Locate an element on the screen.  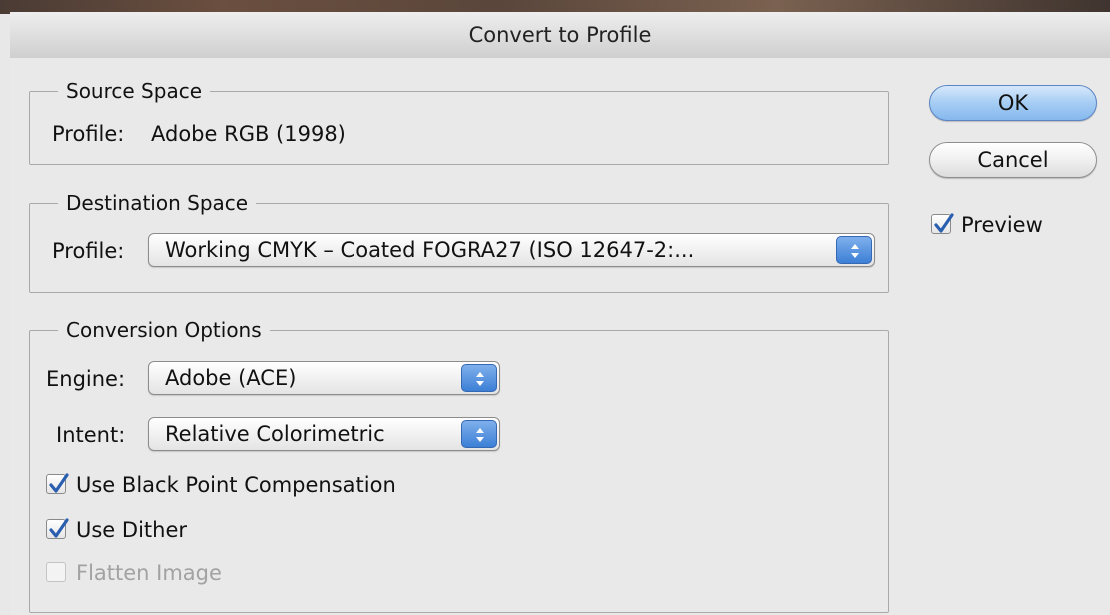
ok-button: OK is located at coordinates (1013, 103).